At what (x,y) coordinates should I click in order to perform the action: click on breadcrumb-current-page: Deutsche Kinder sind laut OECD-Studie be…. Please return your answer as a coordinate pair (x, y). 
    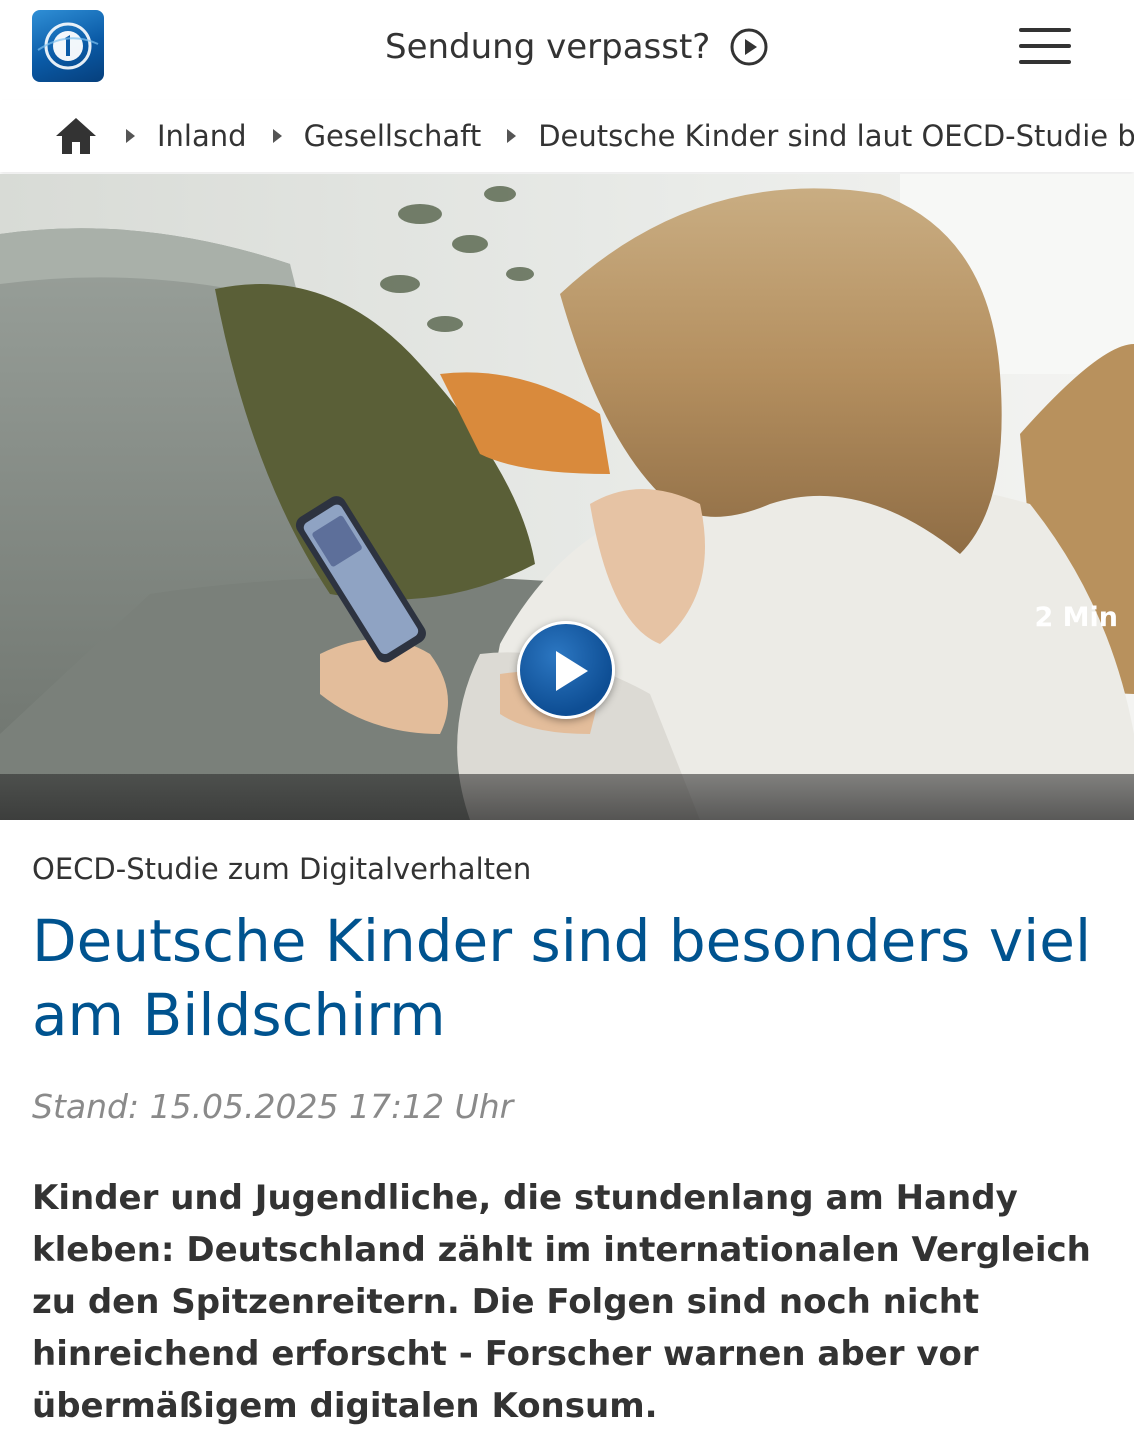
    Looking at the image, I should click on (836, 136).